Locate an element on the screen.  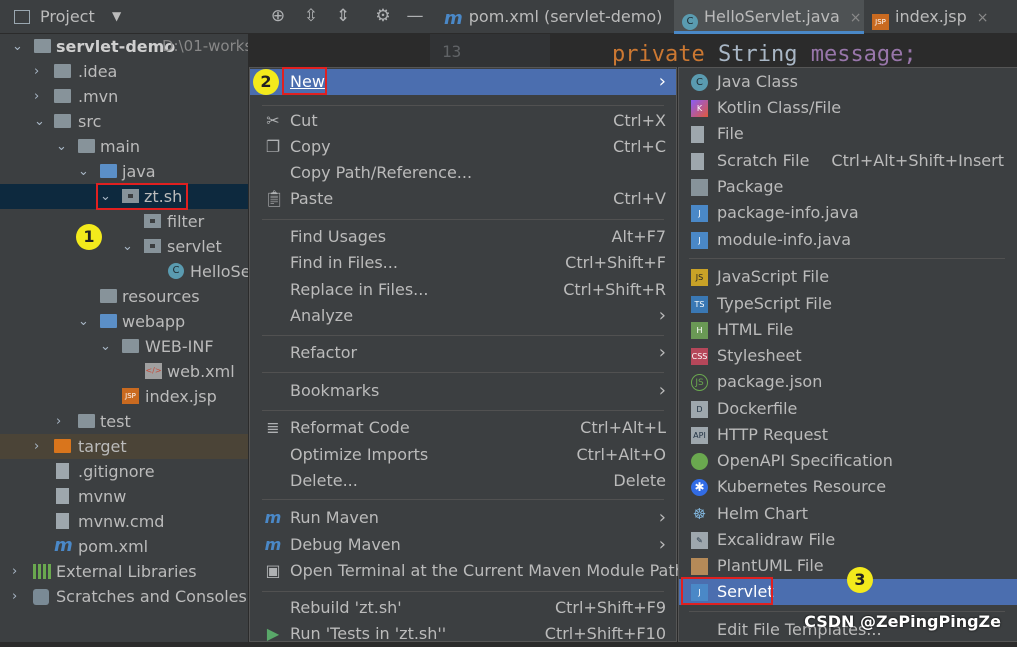
tree-node-java: ⌄ java is located at coordinates (124, 171).